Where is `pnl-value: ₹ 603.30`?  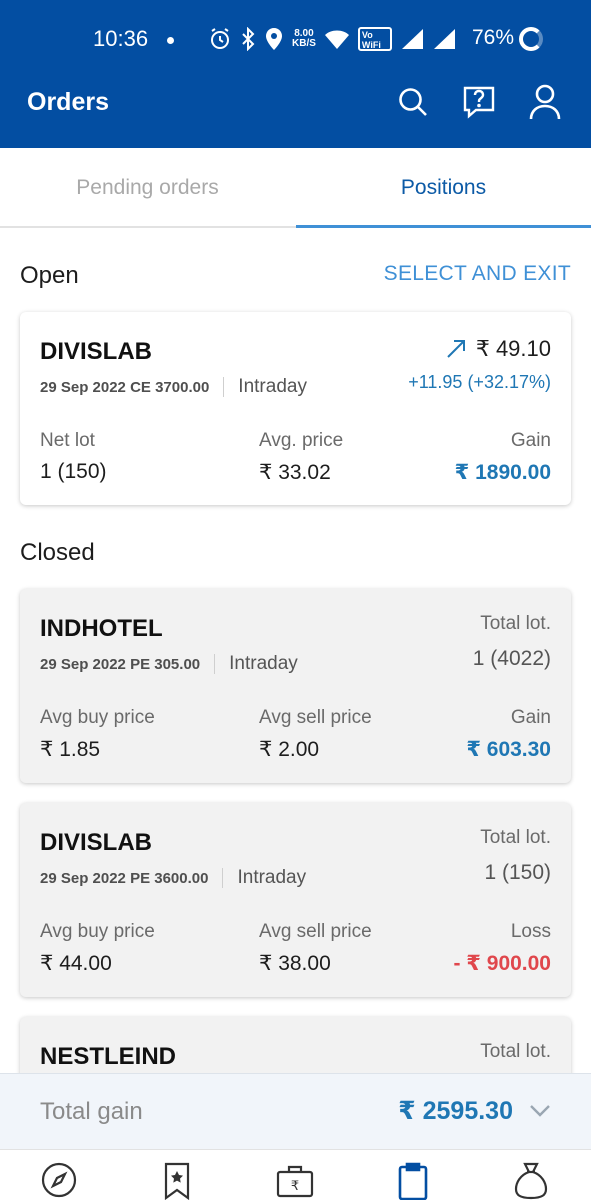
pnl-value: ₹ 603.30 is located at coordinates (508, 749).